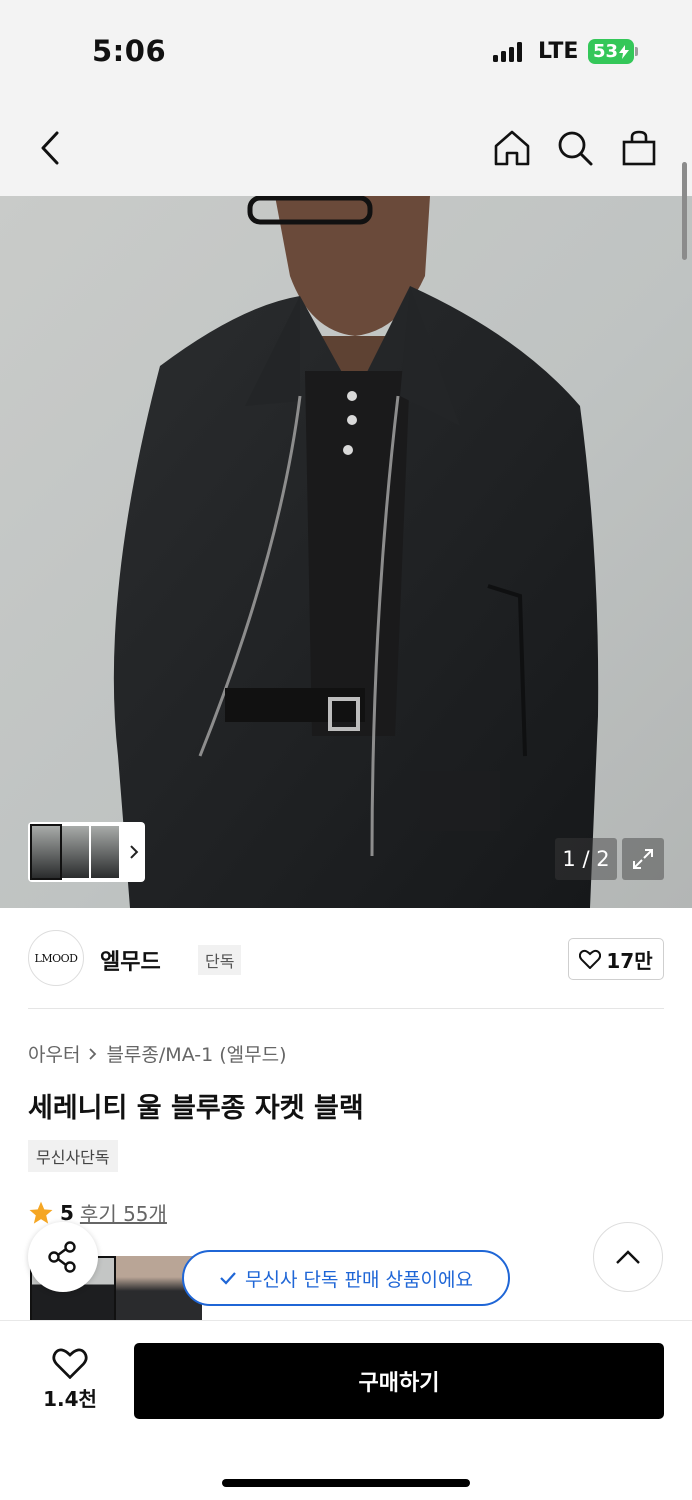 This screenshot has width=692, height=1500. I want to click on brand-like-button: 17만, so click(616, 959).